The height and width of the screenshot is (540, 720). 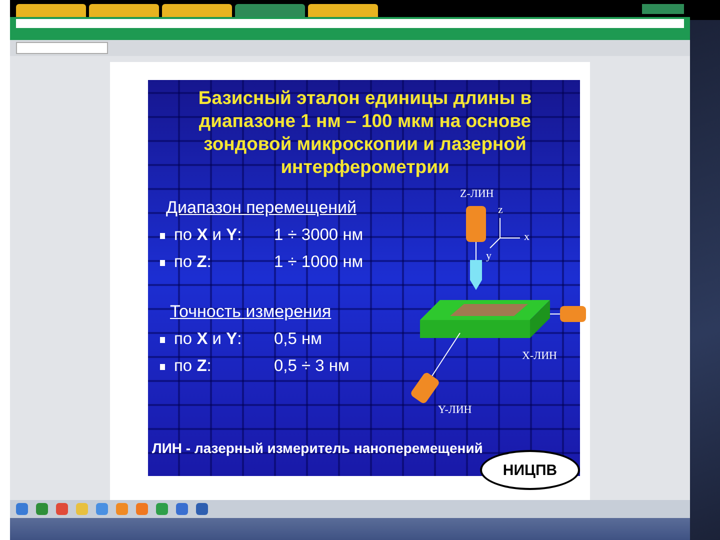 What do you see at coordinates (319, 262) in the screenshot?
I see `item-value: 1 ÷ 1000 нм` at bounding box center [319, 262].